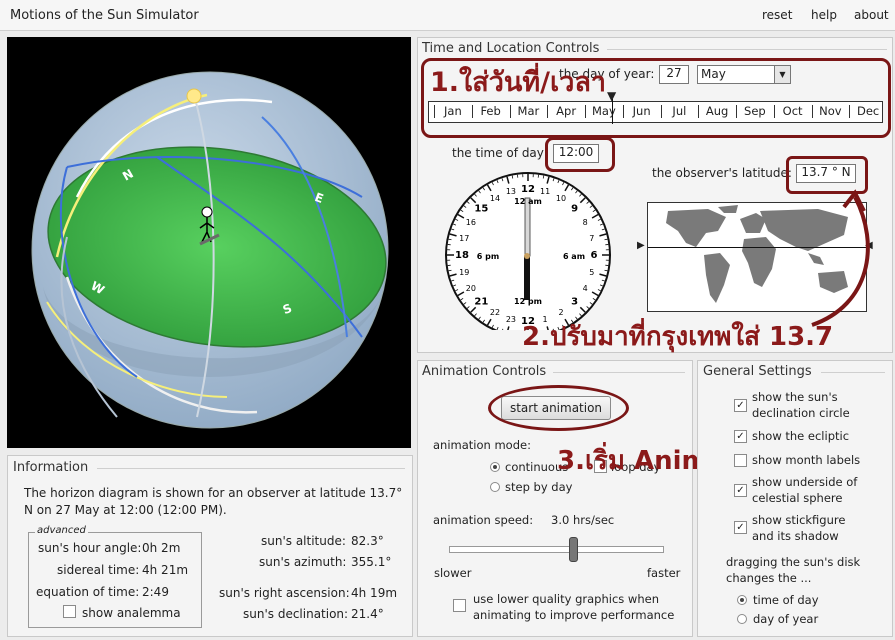  What do you see at coordinates (786, 600) in the screenshot?
I see `time-of-day-option: time of day` at bounding box center [786, 600].